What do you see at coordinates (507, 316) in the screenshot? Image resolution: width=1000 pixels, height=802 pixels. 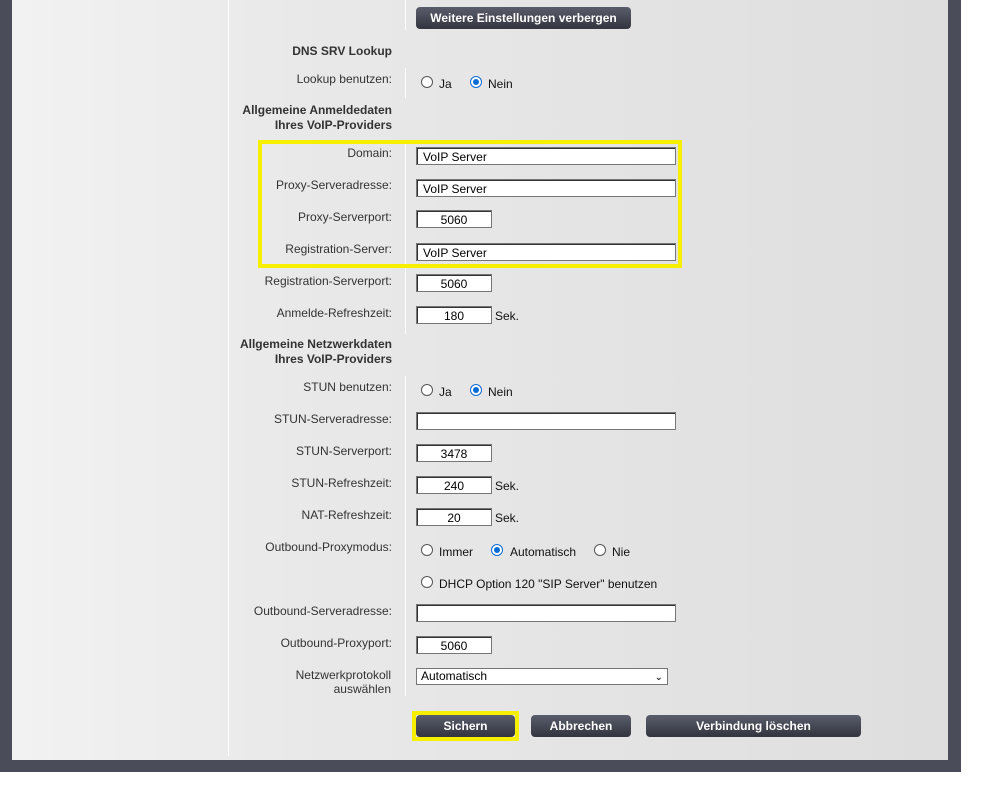 I see `login-refresh-unit: Sek.` at bounding box center [507, 316].